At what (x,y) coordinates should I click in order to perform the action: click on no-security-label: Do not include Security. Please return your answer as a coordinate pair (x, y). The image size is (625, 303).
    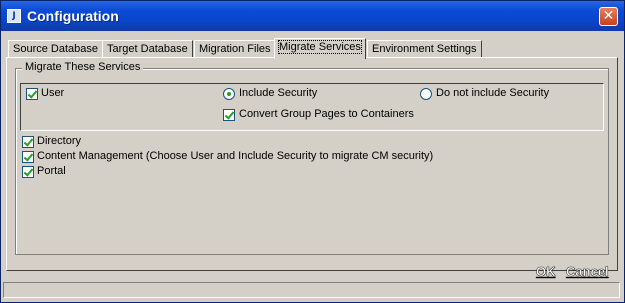
    Looking at the image, I should click on (493, 93).